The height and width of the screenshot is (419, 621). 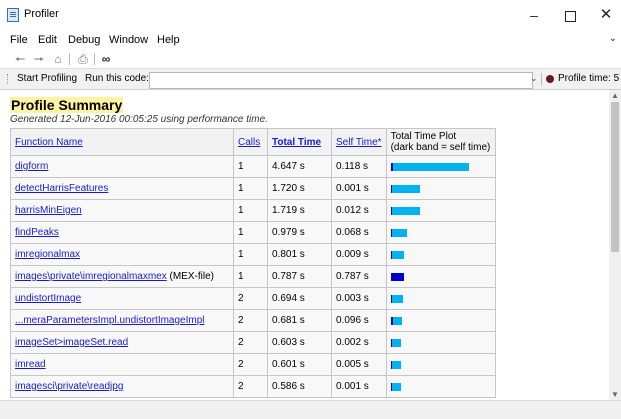 I want to click on total-time-cell: 0.979 s, so click(x=299, y=232).